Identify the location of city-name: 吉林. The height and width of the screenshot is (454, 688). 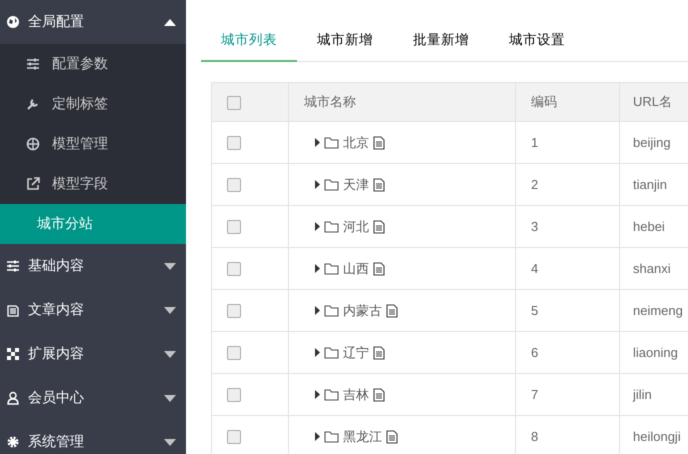
(356, 395).